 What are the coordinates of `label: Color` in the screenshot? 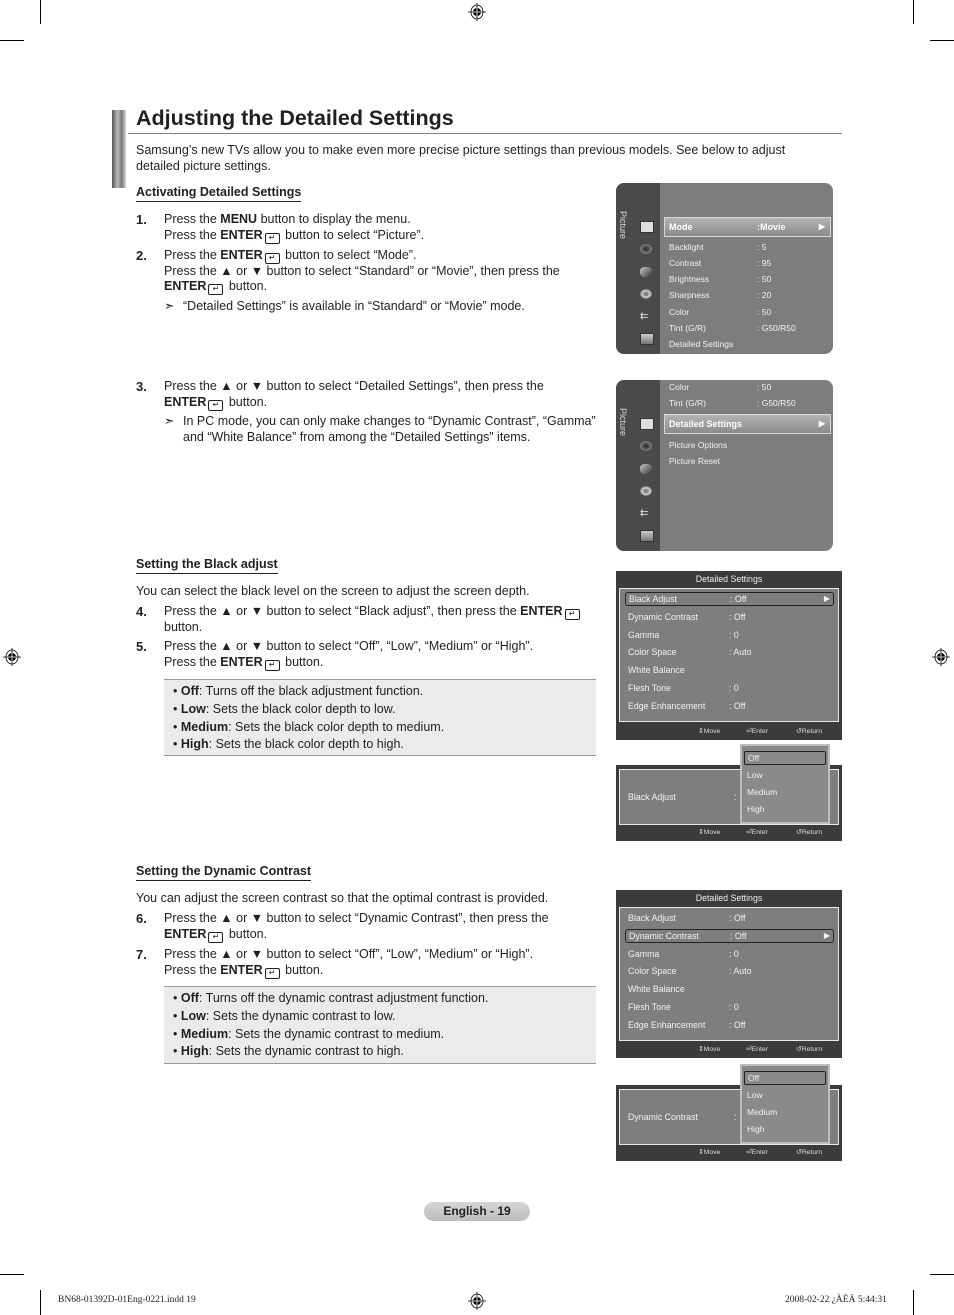 It's located at (679, 387).